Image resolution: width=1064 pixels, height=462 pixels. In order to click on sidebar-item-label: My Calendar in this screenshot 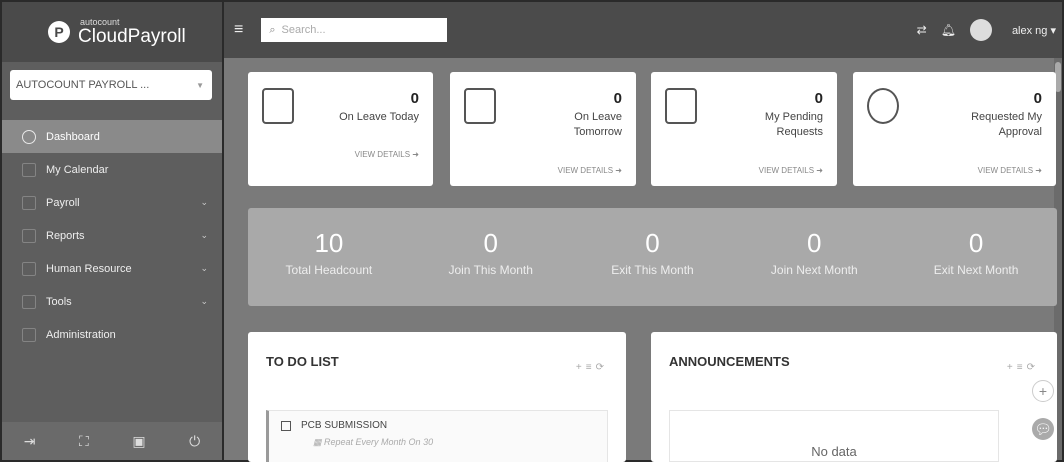, I will do `click(77, 169)`.